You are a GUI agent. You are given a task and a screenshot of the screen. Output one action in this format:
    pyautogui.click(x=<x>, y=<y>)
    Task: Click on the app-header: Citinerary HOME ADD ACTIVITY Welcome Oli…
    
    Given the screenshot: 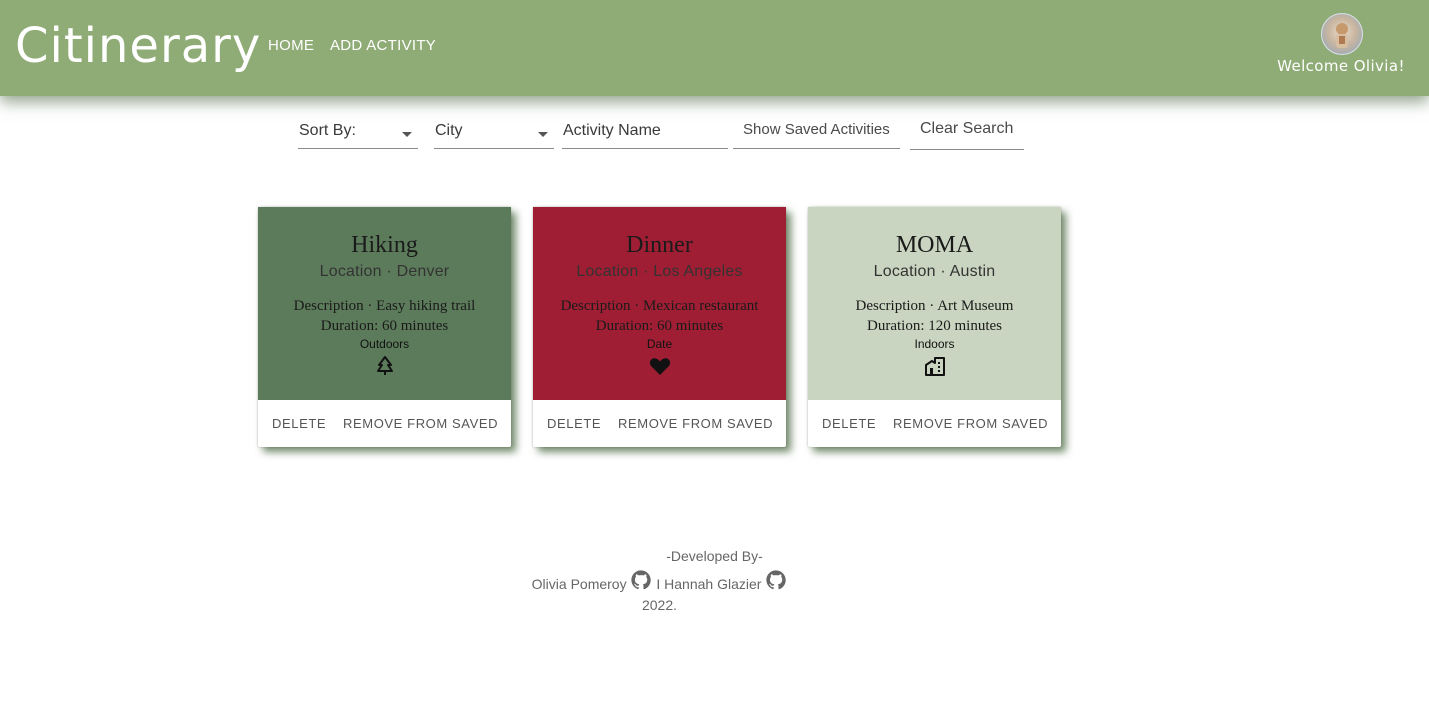 What is the action you would take?
    pyautogui.click(x=714, y=48)
    